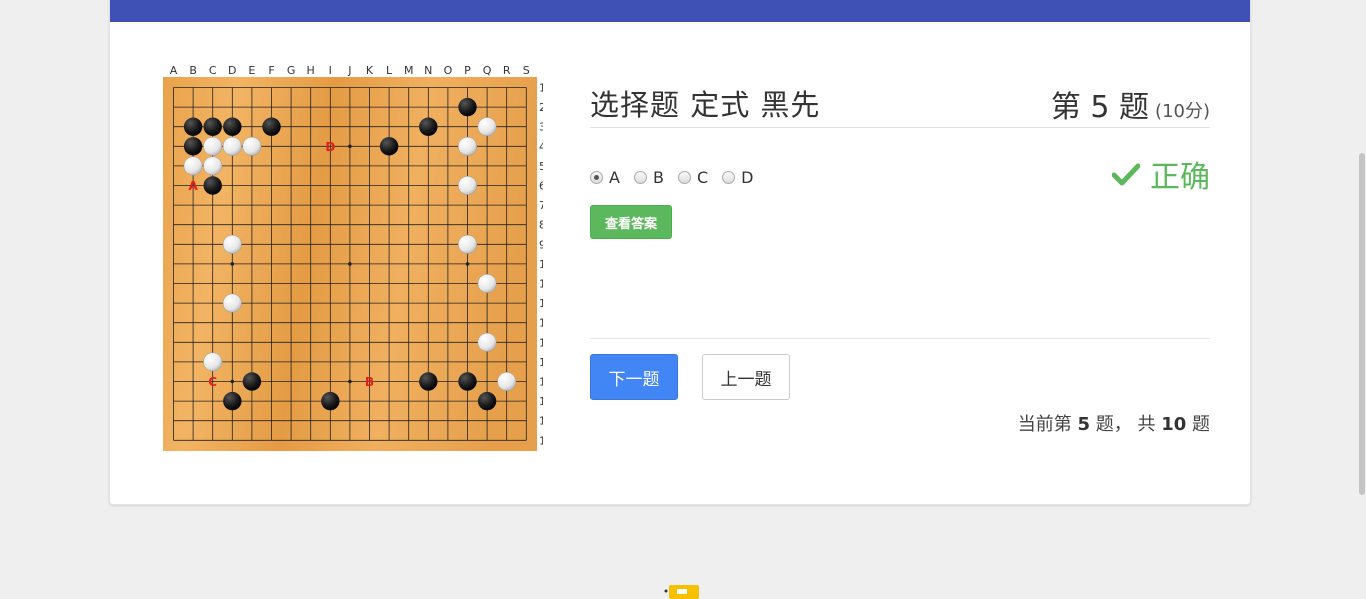  Describe the element at coordinates (1125, 424) in the screenshot. I see `progress-mid: 题， 共` at that location.